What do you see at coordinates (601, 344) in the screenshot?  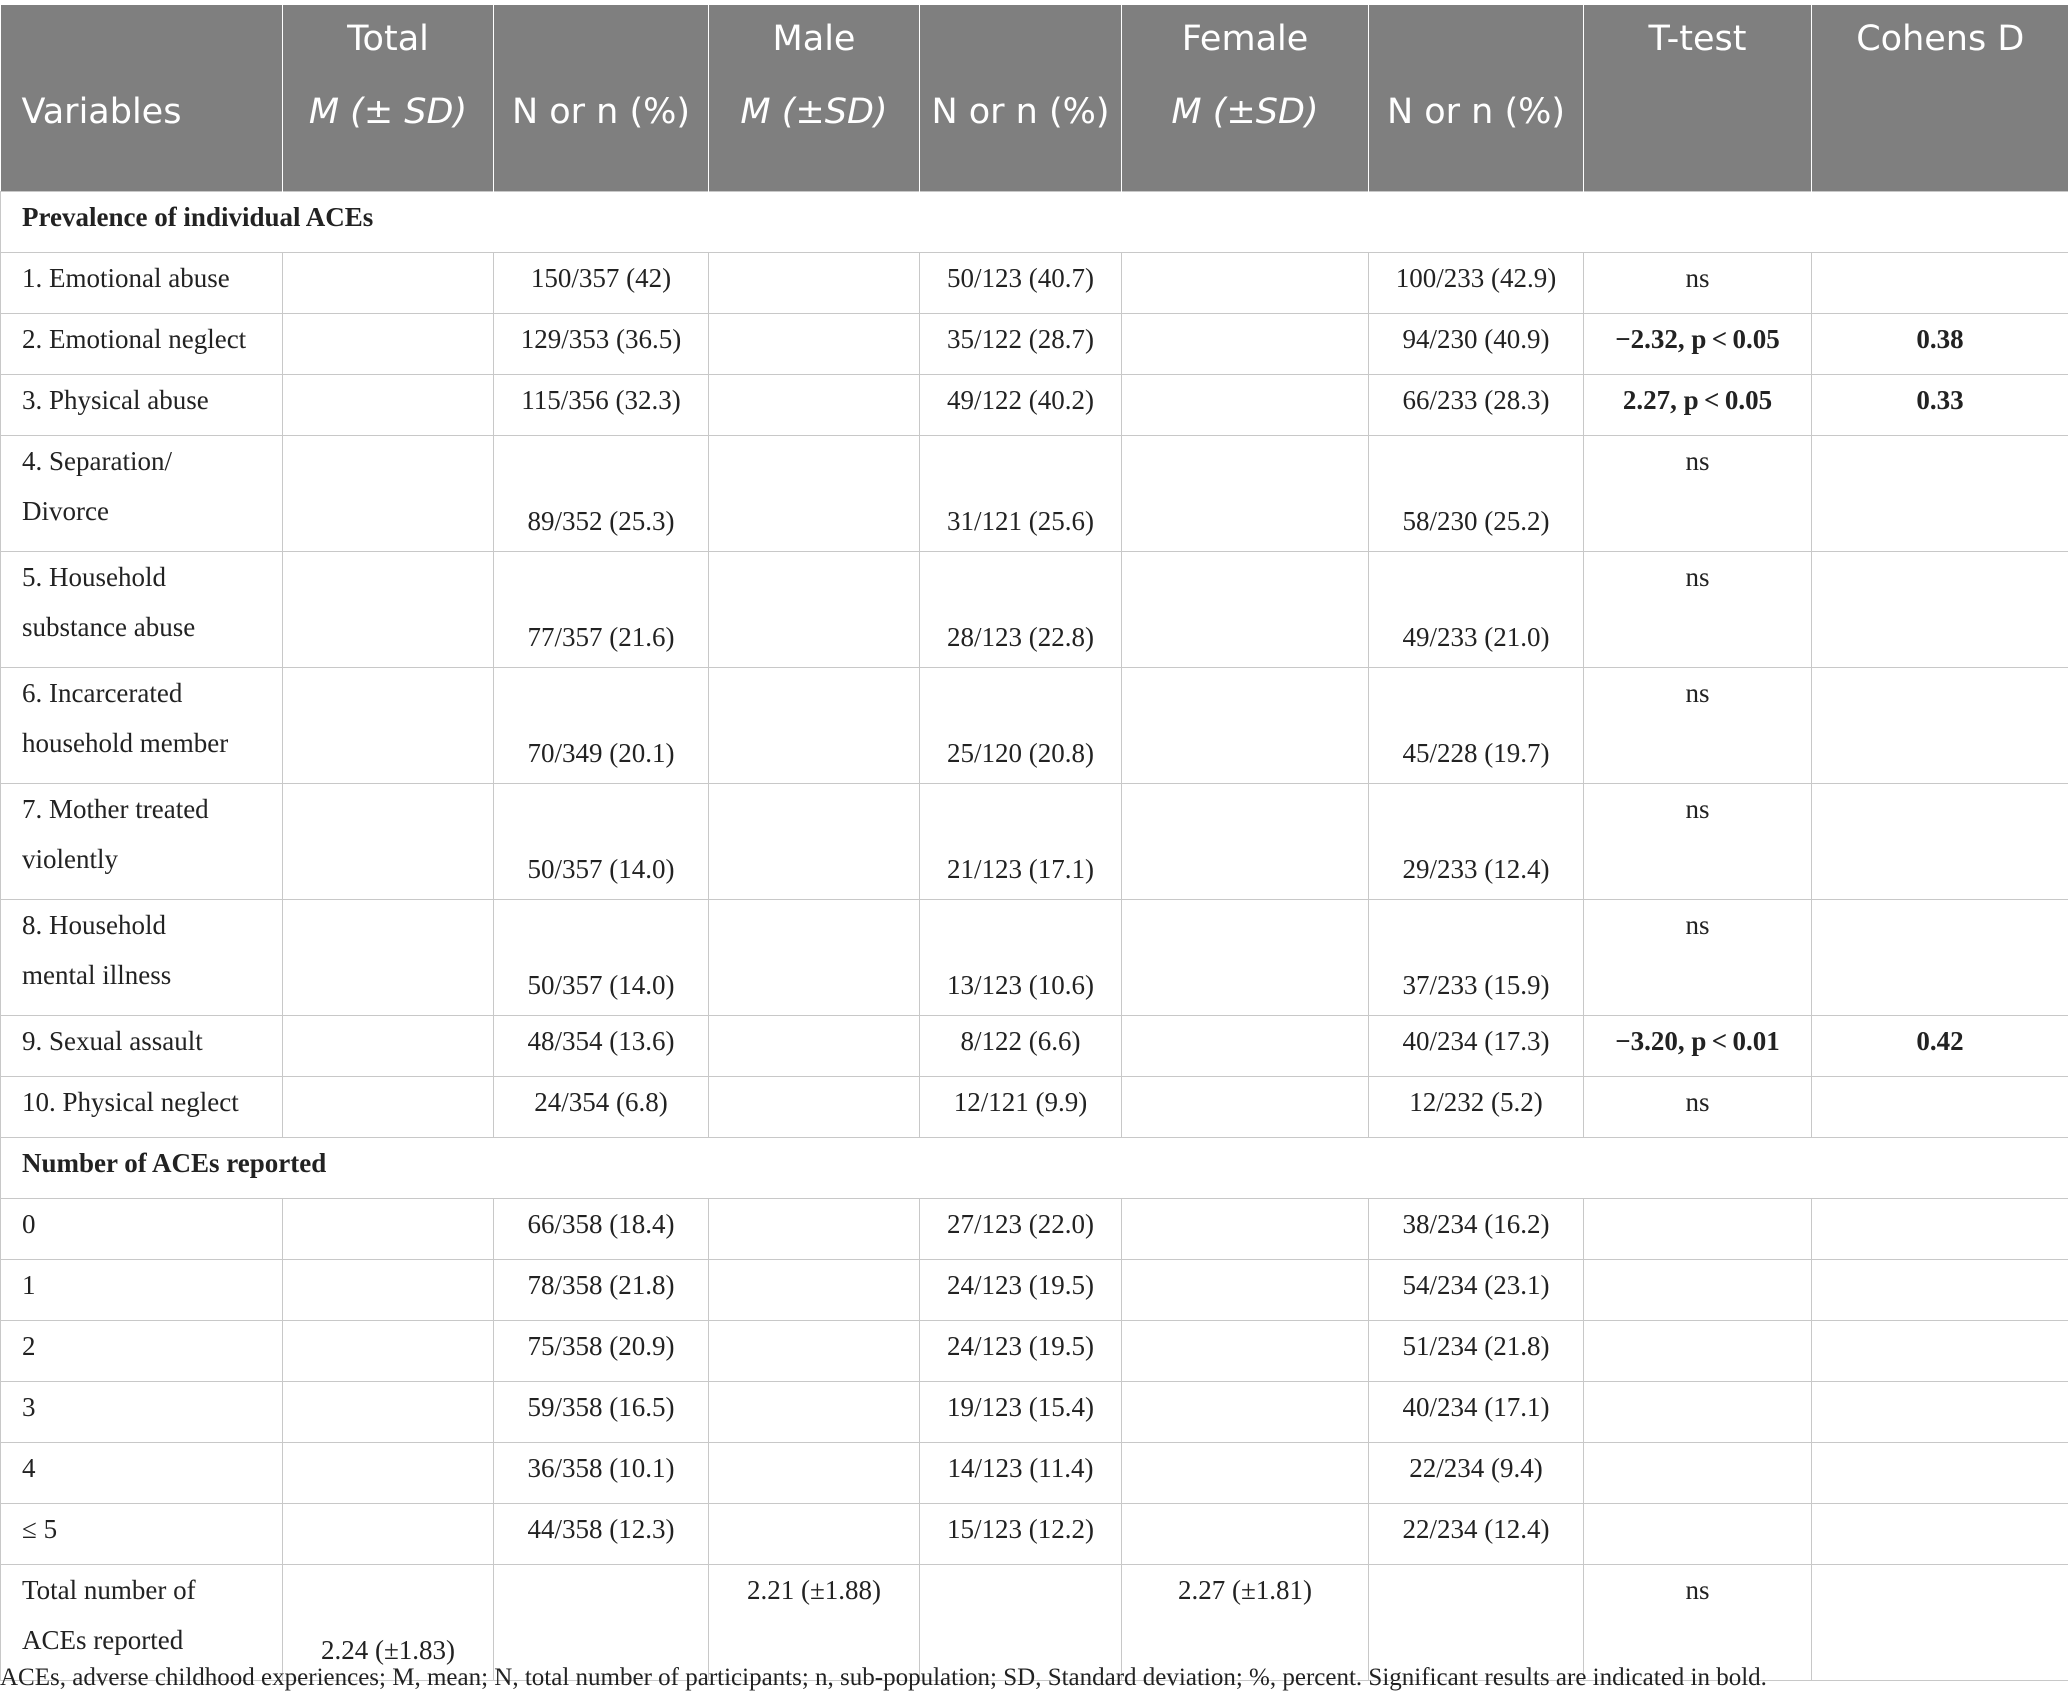 I see `total-n: 129/353 (36.5)` at bounding box center [601, 344].